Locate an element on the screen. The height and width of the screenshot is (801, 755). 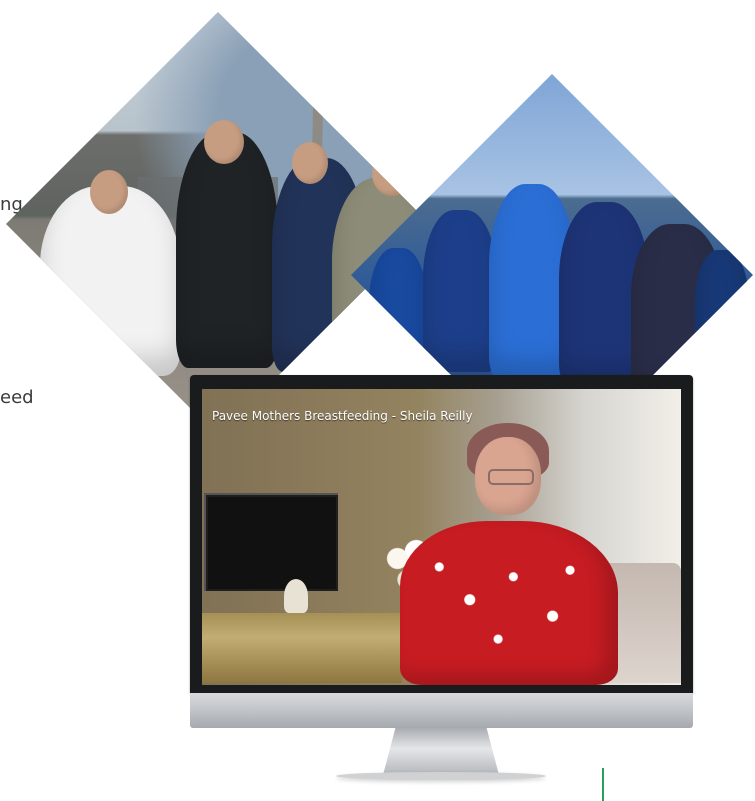
red-blanket is located at coordinates (509, 603).